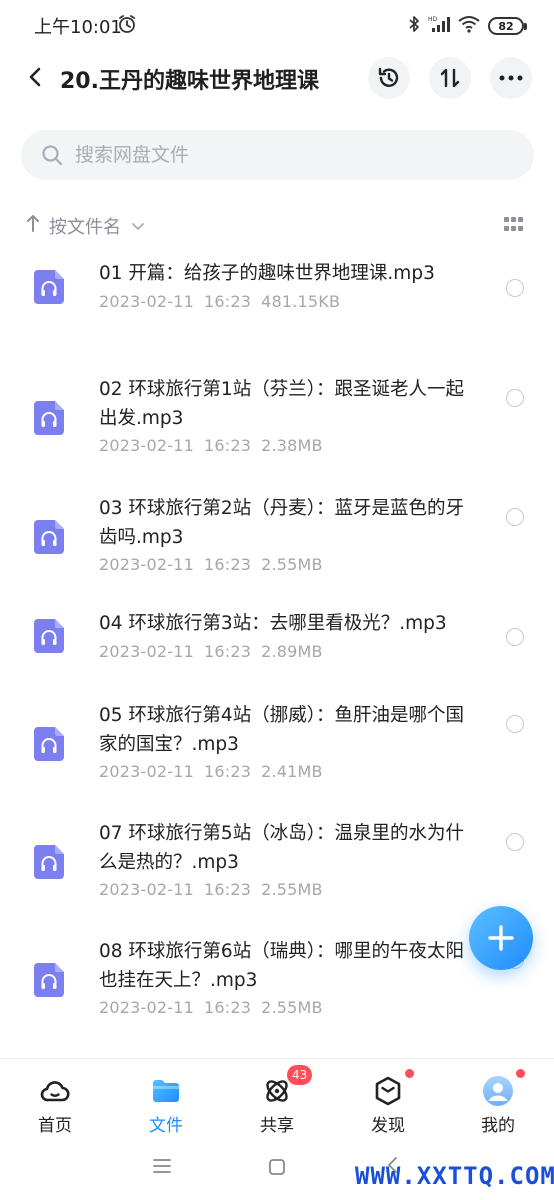  Describe the element at coordinates (189, 81) in the screenshot. I see `page-title: 20.王丹的趣味世界地理课` at that location.